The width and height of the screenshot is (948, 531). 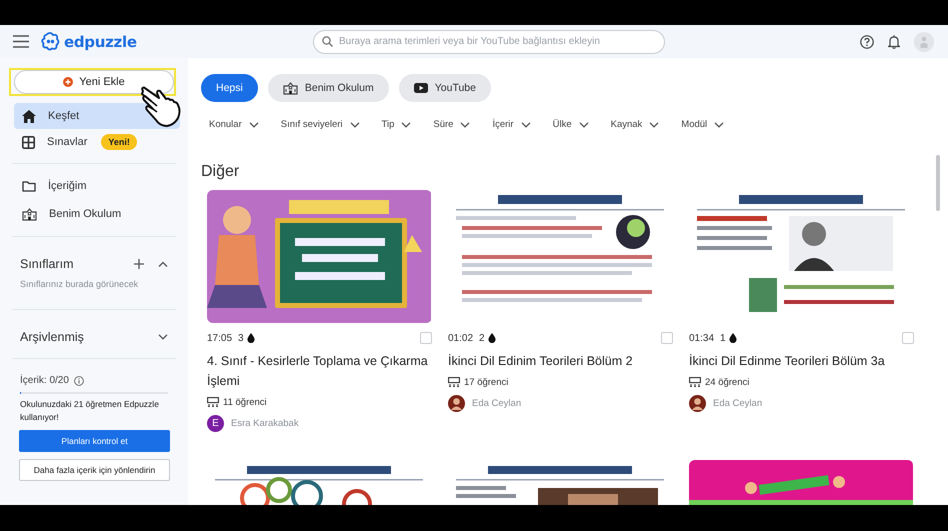 I want to click on usage-note: Okulunuzdaki 21 öğretmen Edpuzzle kullanıyor!, so click(x=89, y=411).